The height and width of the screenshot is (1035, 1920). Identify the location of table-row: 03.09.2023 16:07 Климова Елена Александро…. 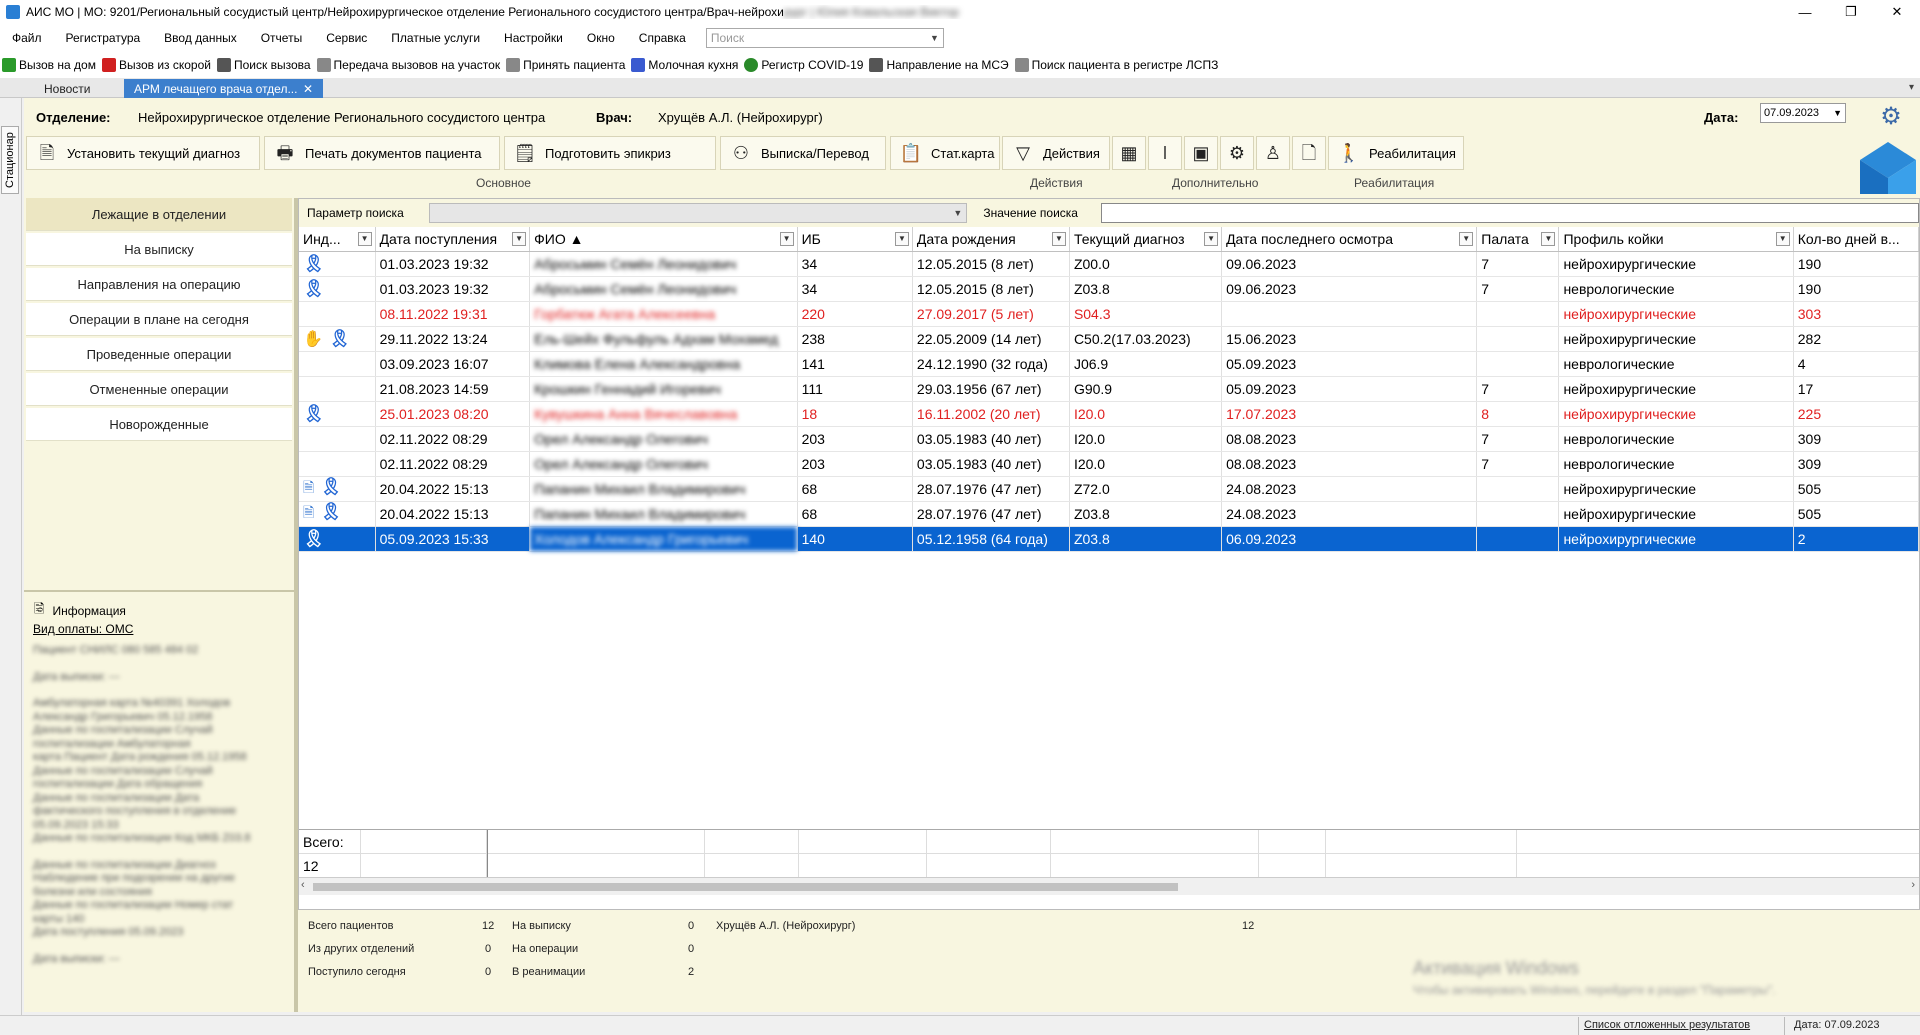
(1109, 364).